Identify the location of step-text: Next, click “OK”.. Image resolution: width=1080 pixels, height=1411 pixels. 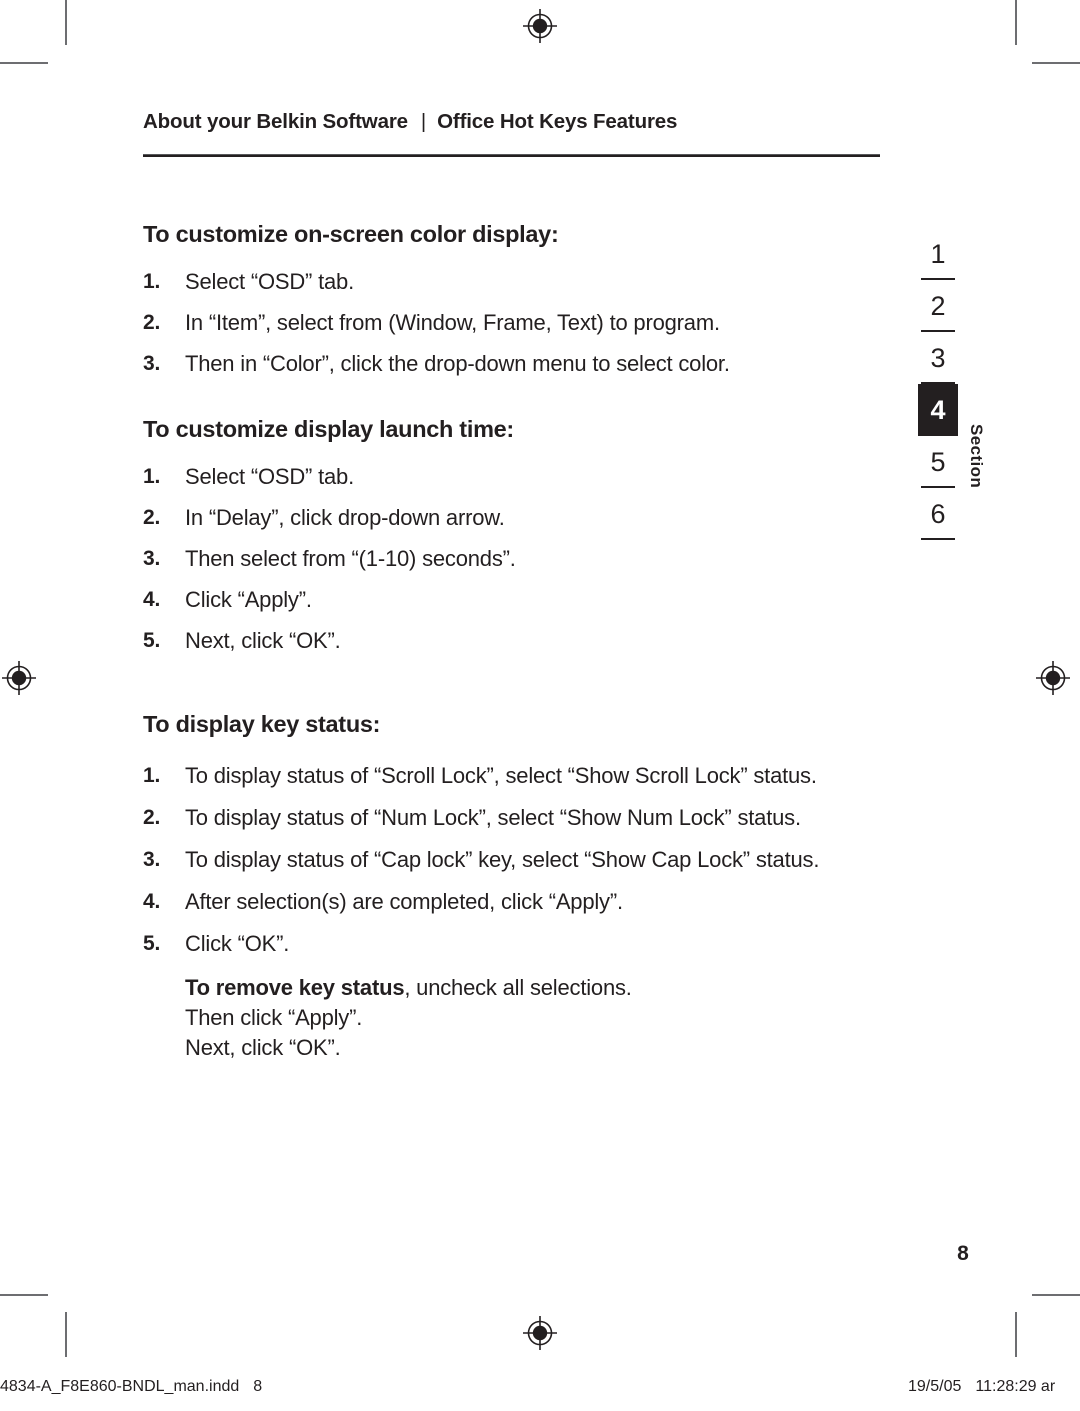
(263, 640).